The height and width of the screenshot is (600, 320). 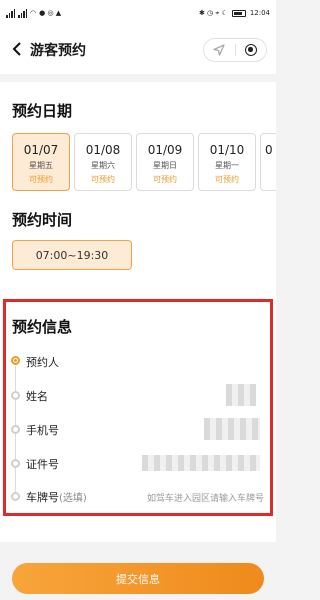 What do you see at coordinates (72, 255) in the screenshot?
I see `time-slot-button: 07:00~19:30` at bounding box center [72, 255].